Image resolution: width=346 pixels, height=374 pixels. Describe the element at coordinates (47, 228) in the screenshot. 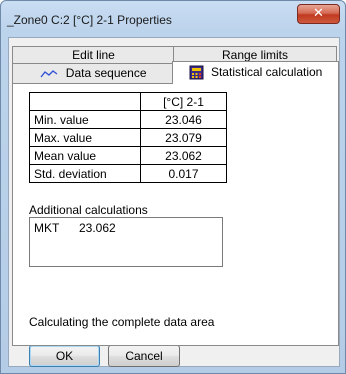

I see `mkt-label: MKT` at that location.